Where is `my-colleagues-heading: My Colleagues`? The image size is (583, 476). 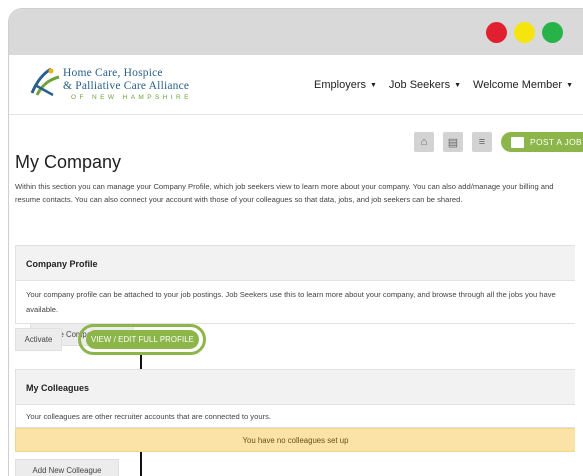
my-colleagues-heading: My Colleagues is located at coordinates (295, 387).